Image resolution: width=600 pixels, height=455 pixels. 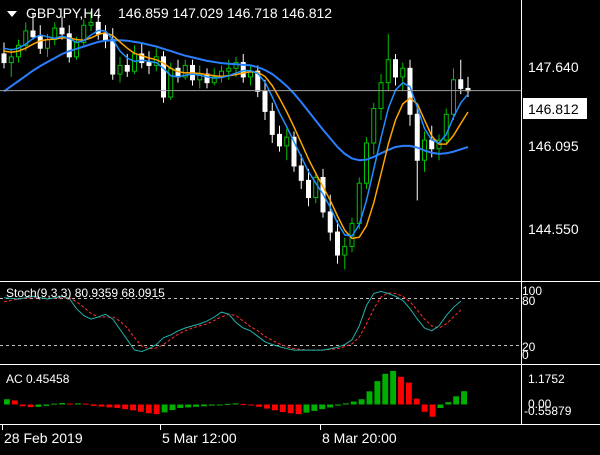 What do you see at coordinates (553, 67) in the screenshot?
I see `price-tick-label: 147.640` at bounding box center [553, 67].